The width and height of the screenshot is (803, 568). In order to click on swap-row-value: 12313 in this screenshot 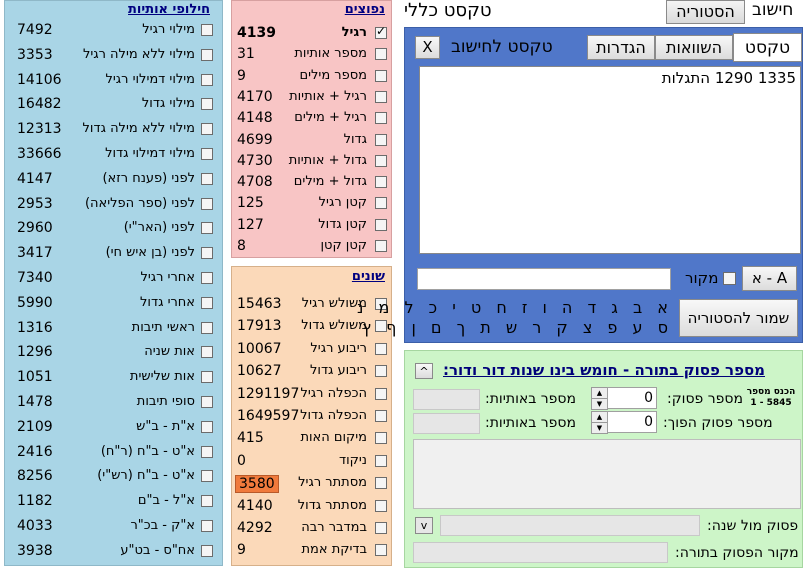, I will do `click(39, 129)`.